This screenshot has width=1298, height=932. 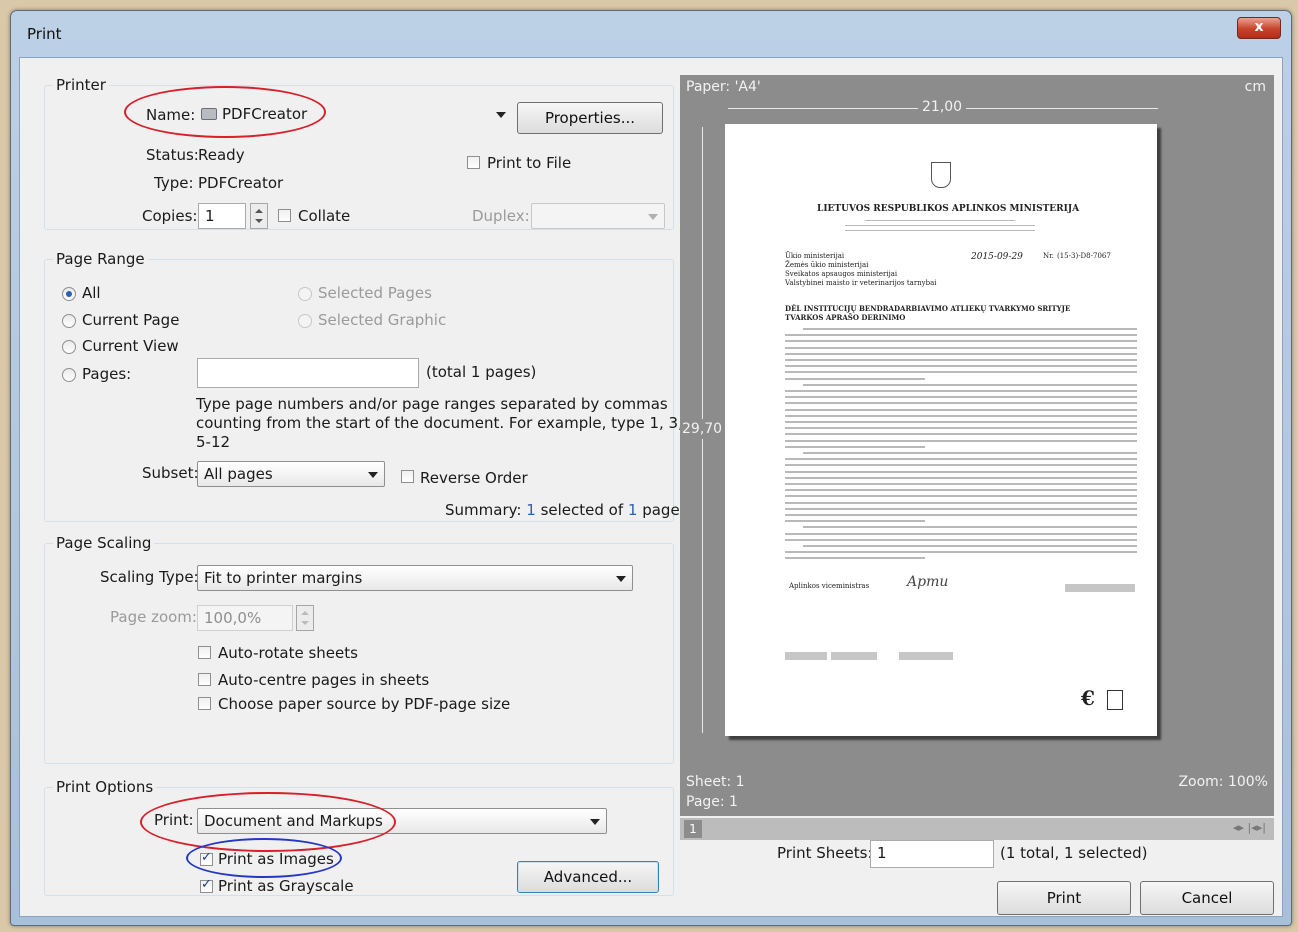 What do you see at coordinates (928, 582) in the screenshot?
I see `signature: Apmu` at bounding box center [928, 582].